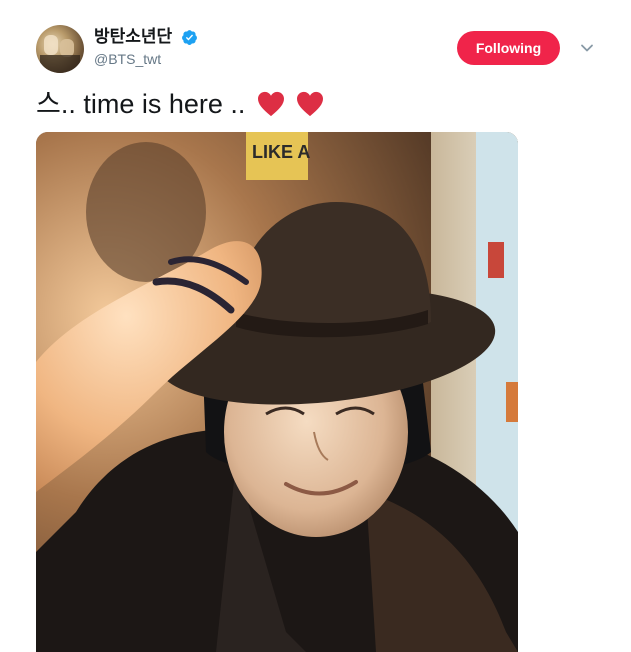 The width and height of the screenshot is (631, 652). Describe the element at coordinates (133, 37) in the screenshot. I see `display-name: 방탄소년단` at that location.